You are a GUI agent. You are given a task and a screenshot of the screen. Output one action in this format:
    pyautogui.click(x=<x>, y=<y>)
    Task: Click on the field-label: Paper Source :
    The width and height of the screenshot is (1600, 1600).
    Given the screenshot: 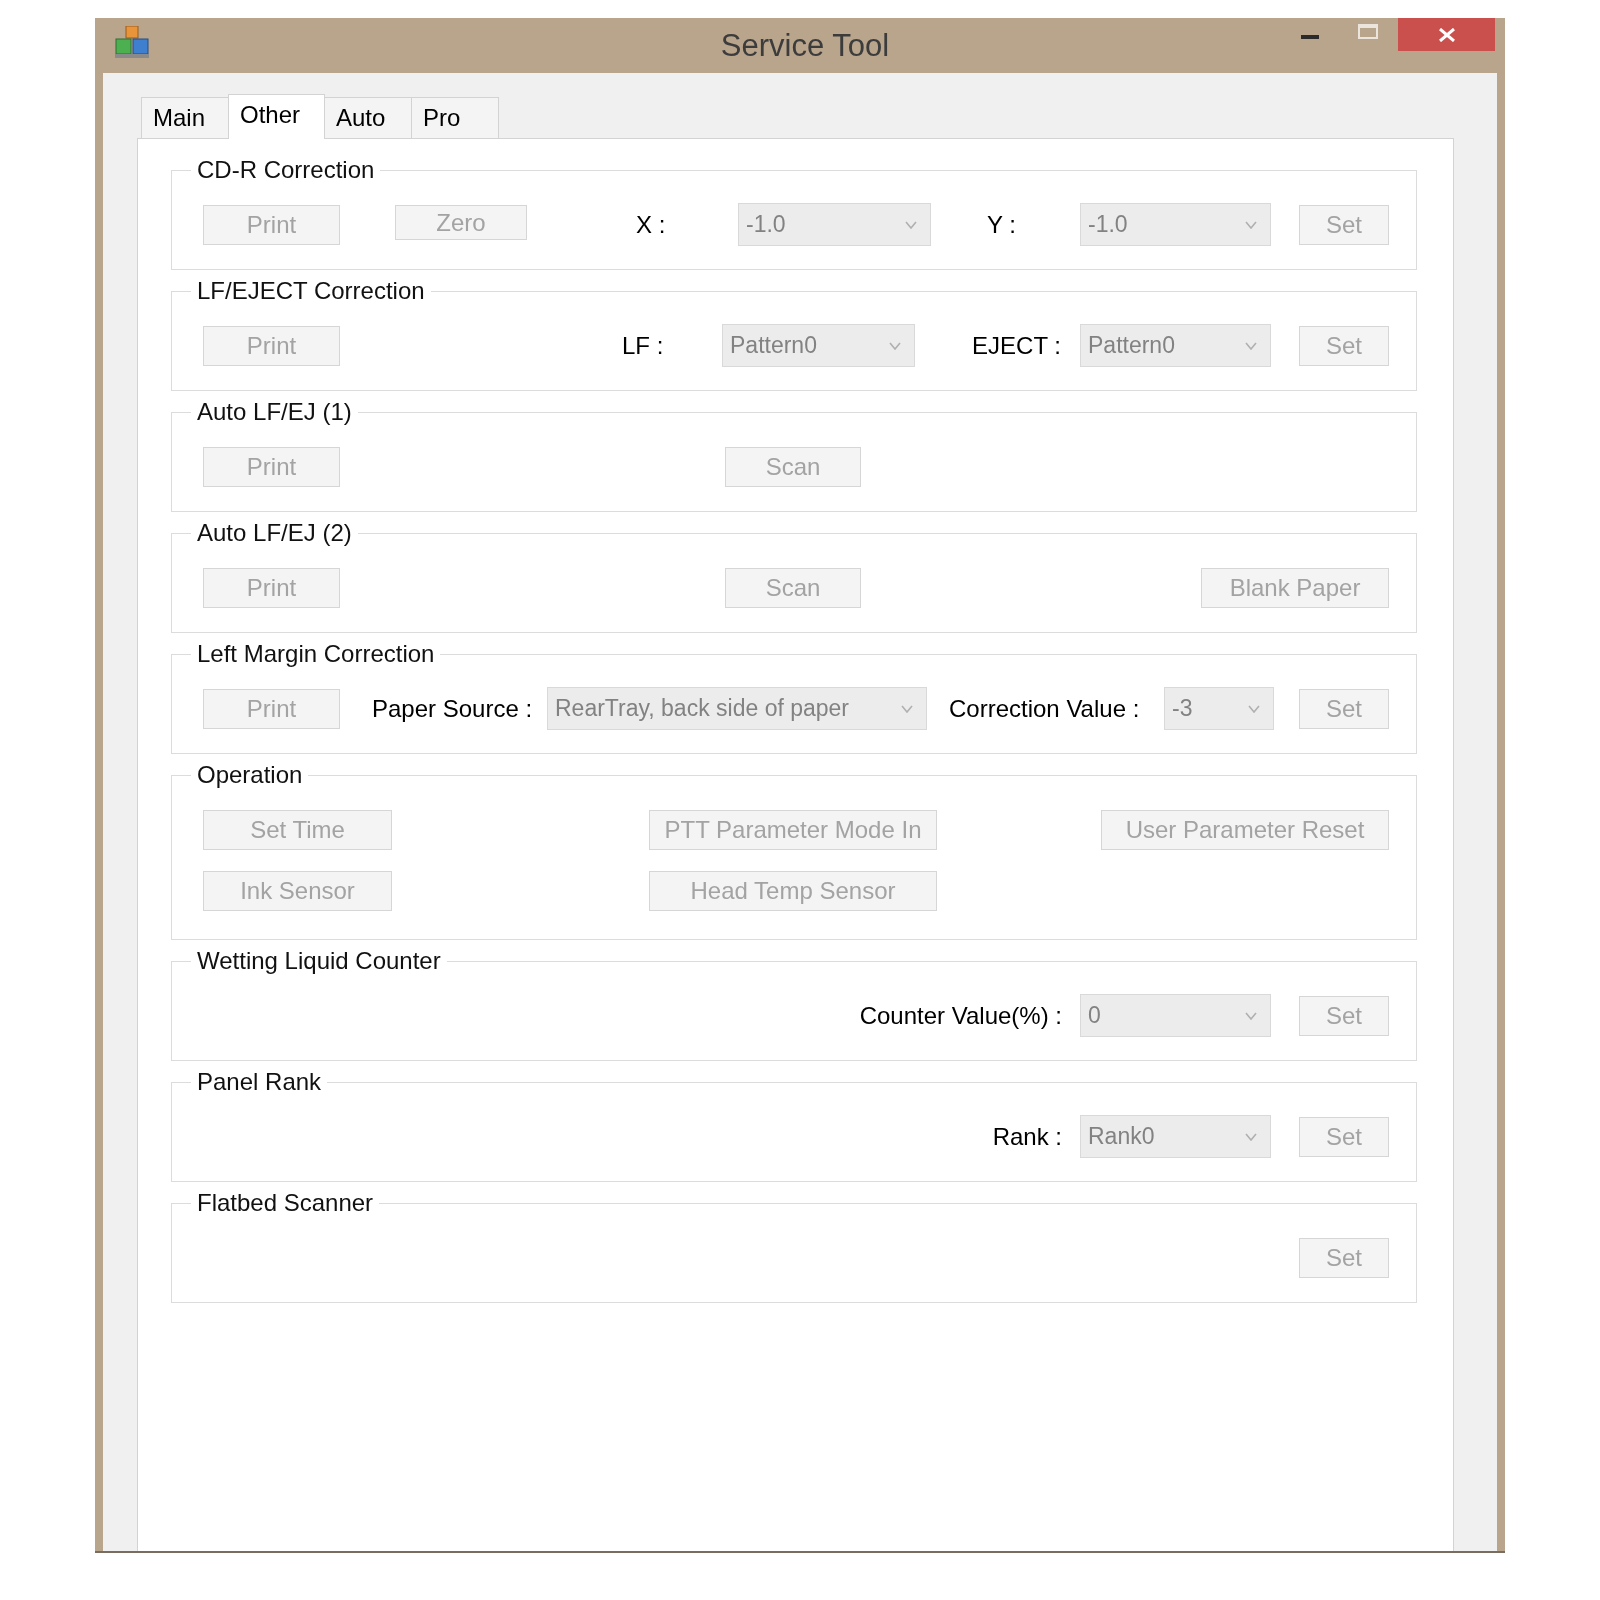 What is the action you would take?
    pyautogui.click(x=452, y=708)
    